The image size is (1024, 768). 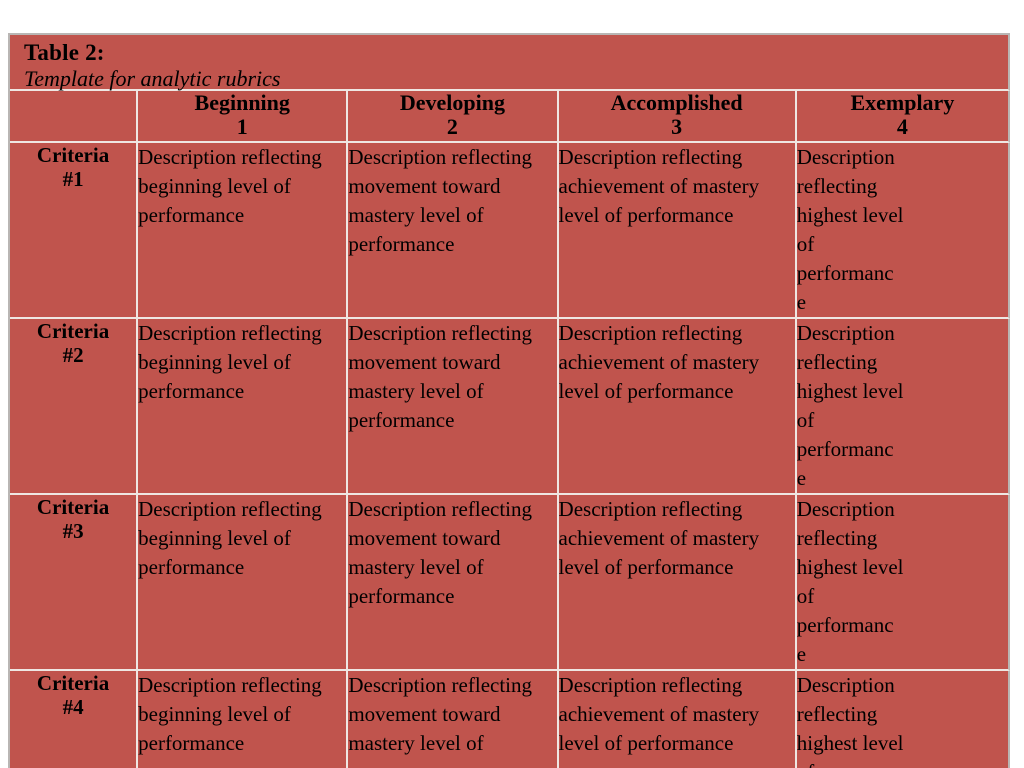 What do you see at coordinates (73, 683) in the screenshot?
I see `criteria-label-4: Criteria` at bounding box center [73, 683].